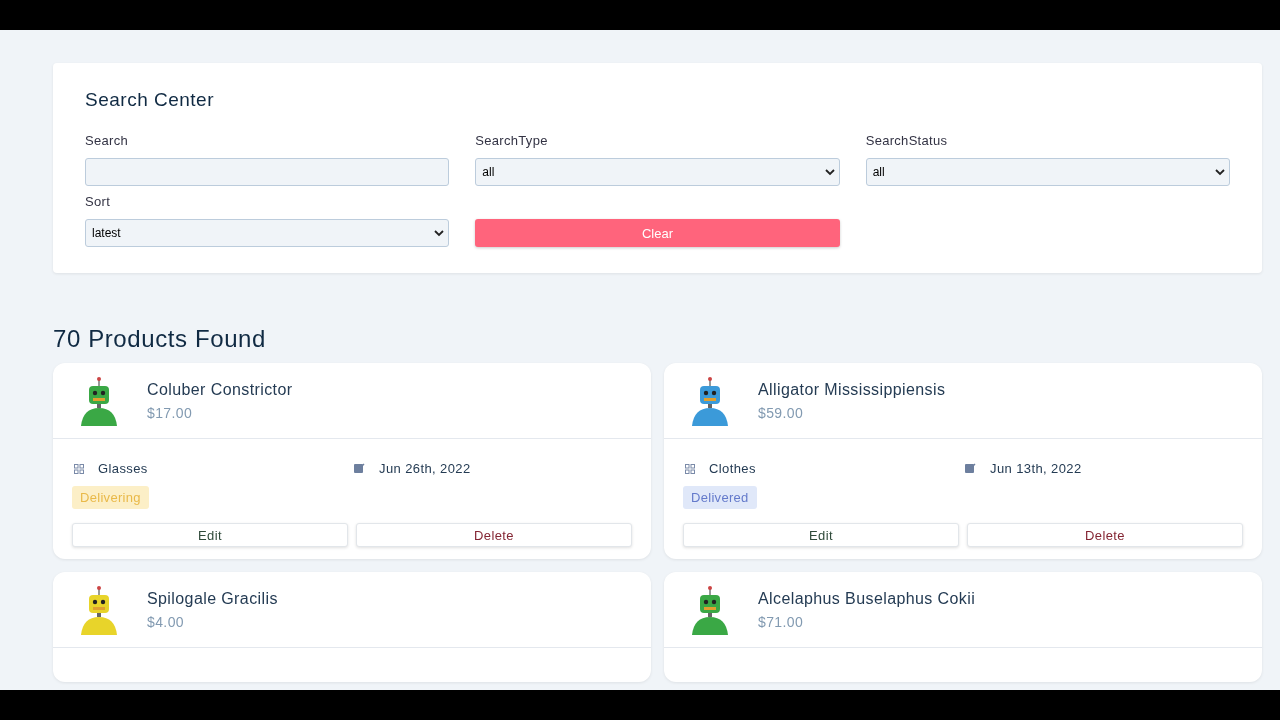 This screenshot has width=1280, height=720. I want to click on product-name: Coluber Constrictor, so click(220, 390).